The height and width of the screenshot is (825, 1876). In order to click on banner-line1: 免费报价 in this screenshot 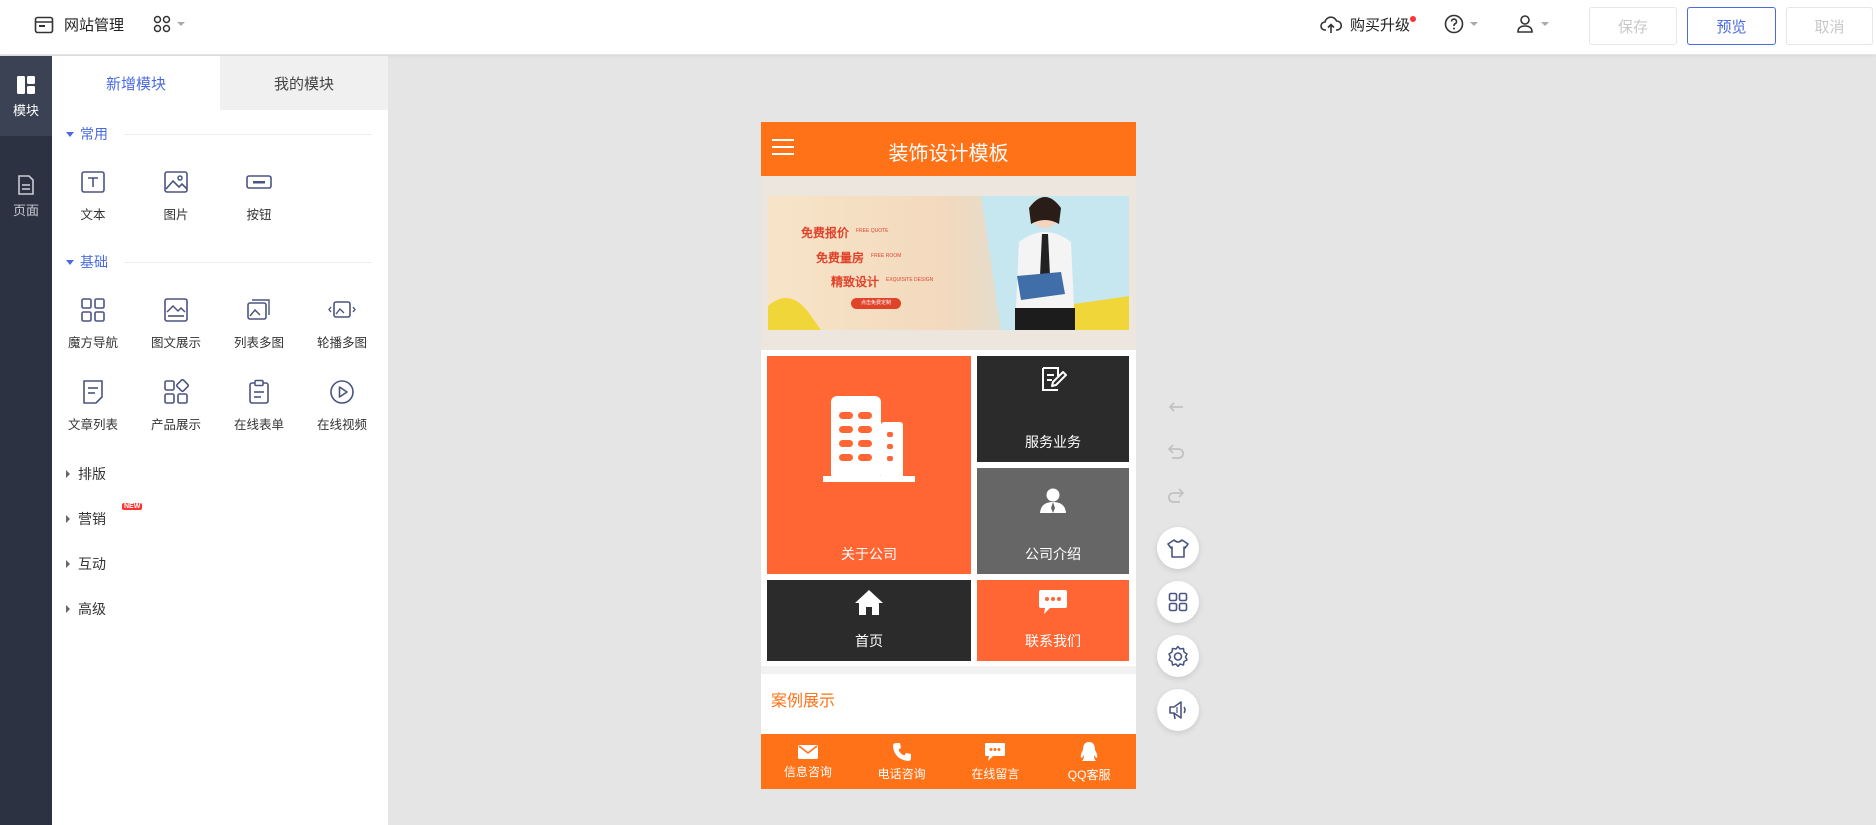, I will do `click(825, 233)`.